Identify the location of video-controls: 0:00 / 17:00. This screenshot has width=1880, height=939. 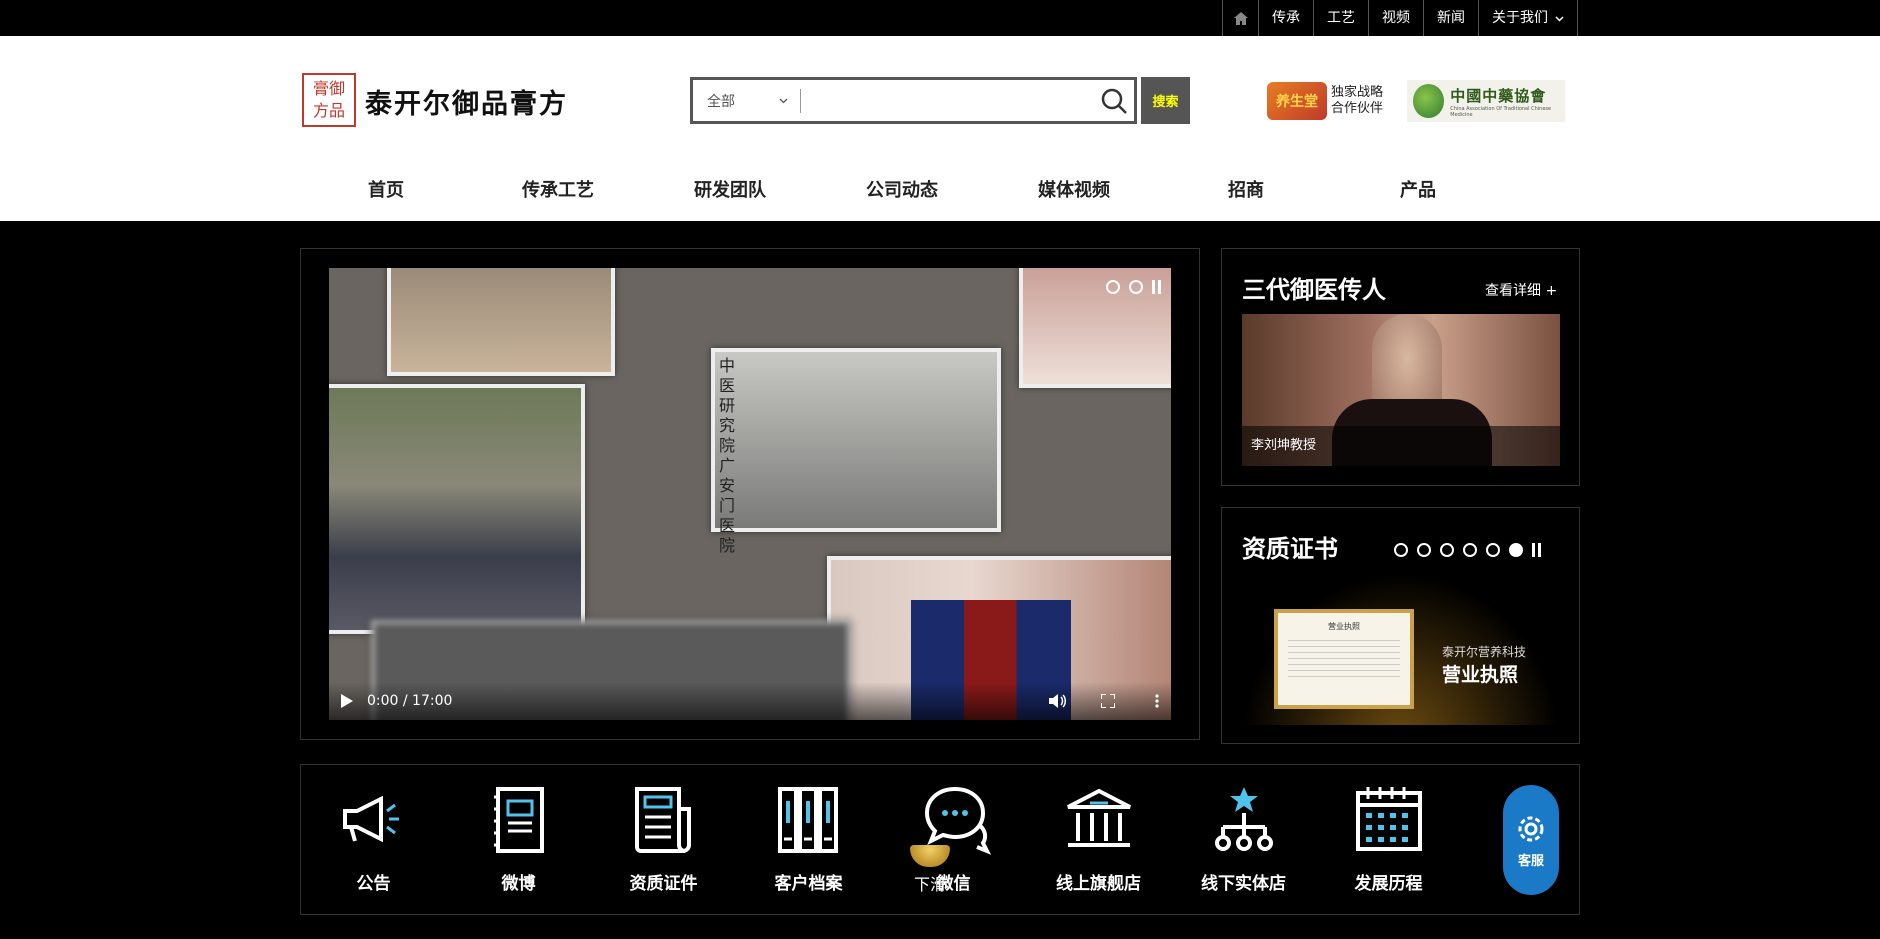
(750, 701).